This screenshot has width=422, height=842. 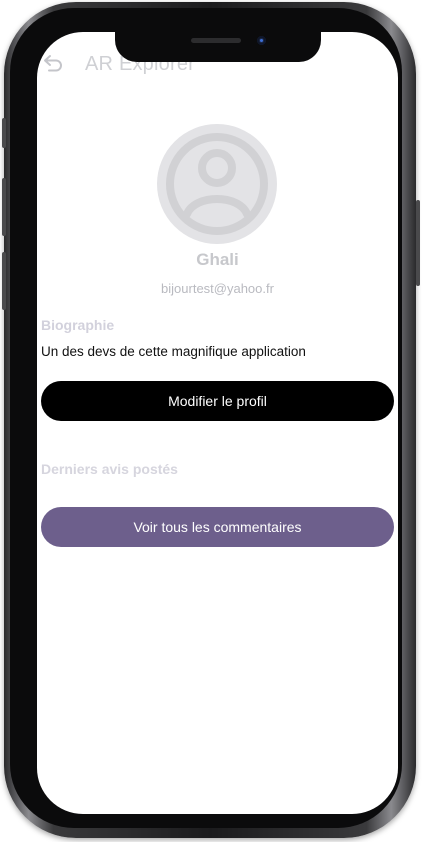 What do you see at coordinates (216, 40) in the screenshot?
I see `earpiece-speaker` at bounding box center [216, 40].